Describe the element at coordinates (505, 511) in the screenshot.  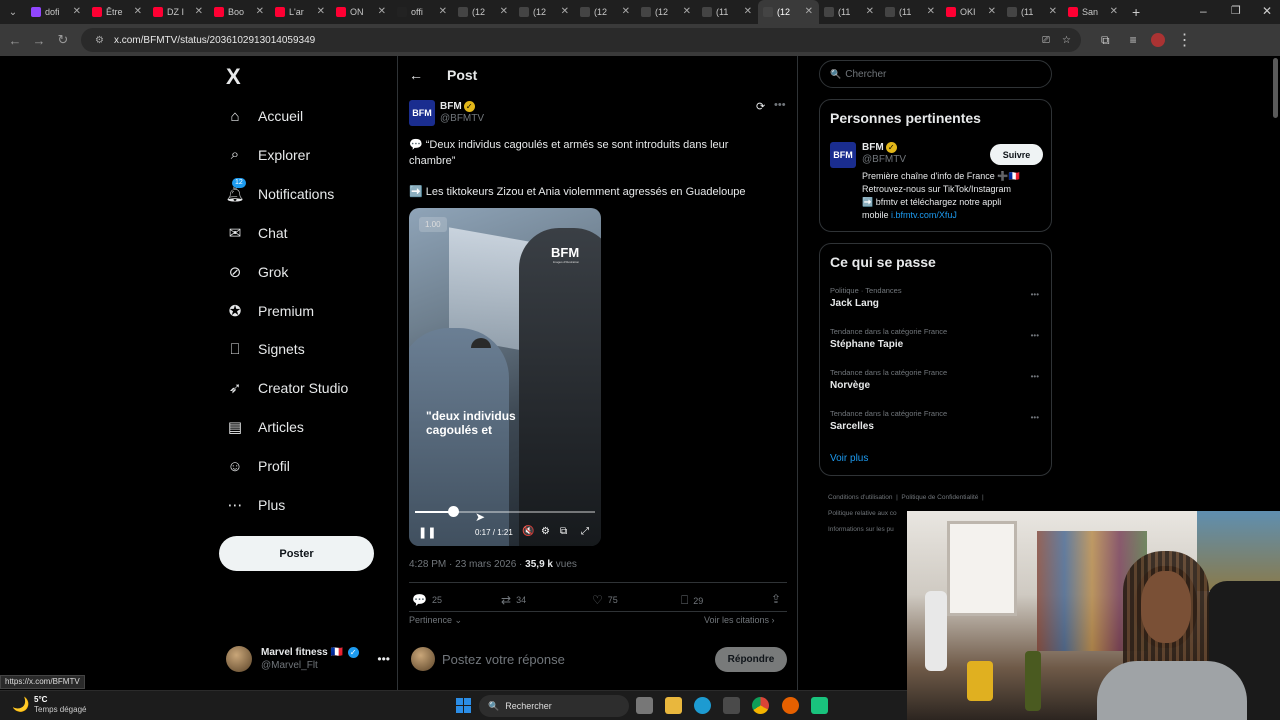
I see `video-progress-track` at that location.